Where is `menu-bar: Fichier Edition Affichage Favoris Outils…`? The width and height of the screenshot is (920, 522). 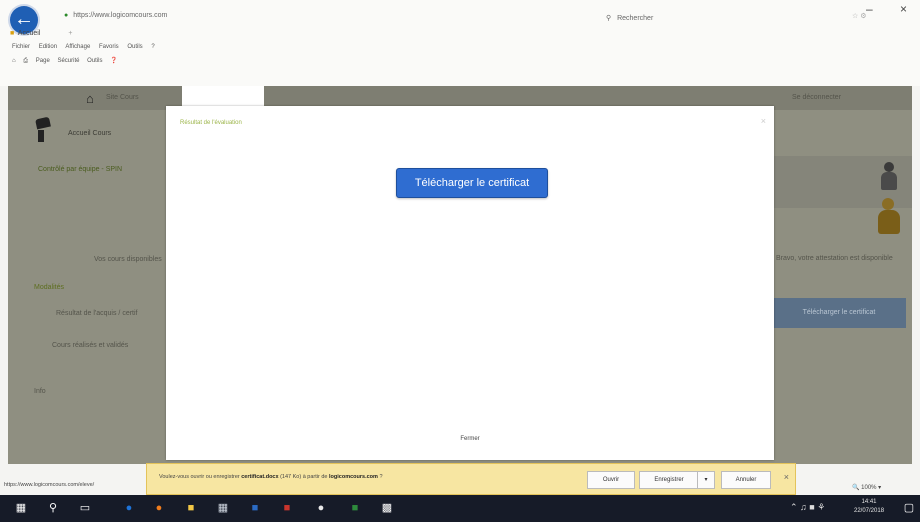 menu-bar: Fichier Edition Affichage Favoris Outils… is located at coordinates (87, 47).